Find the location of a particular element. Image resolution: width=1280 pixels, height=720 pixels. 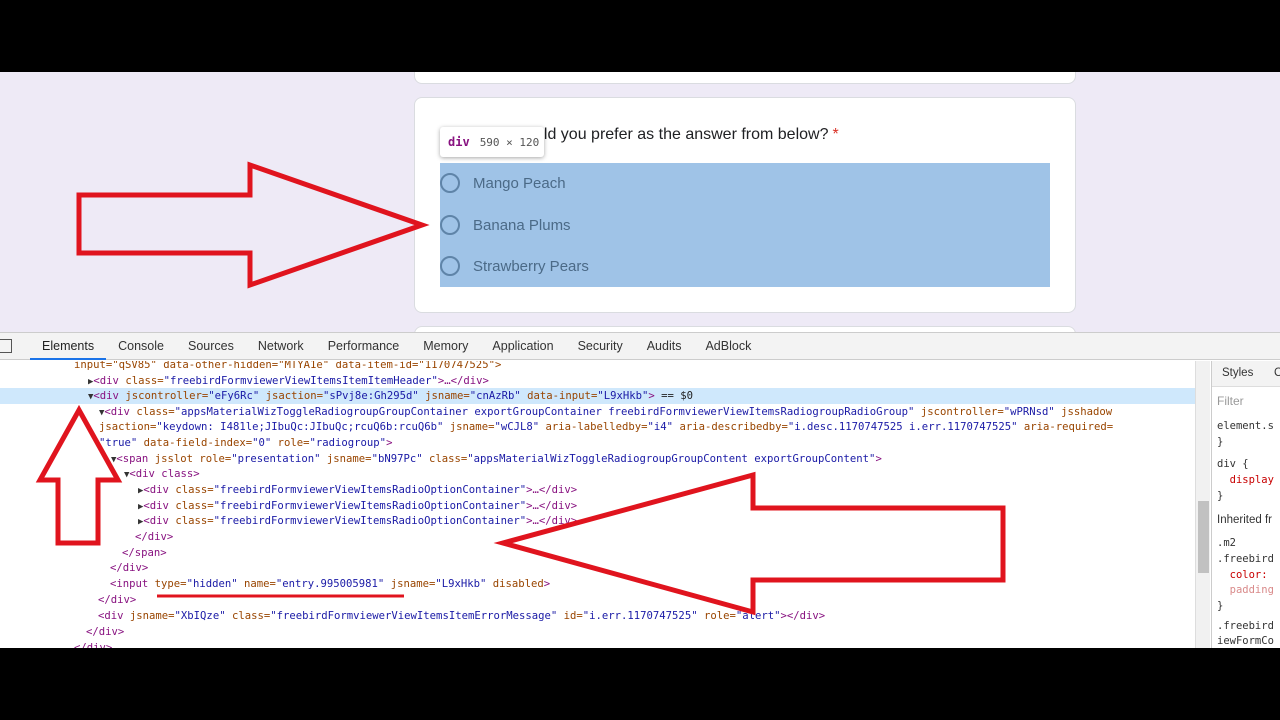

dom-attr: data-input= is located at coordinates (559, 396).